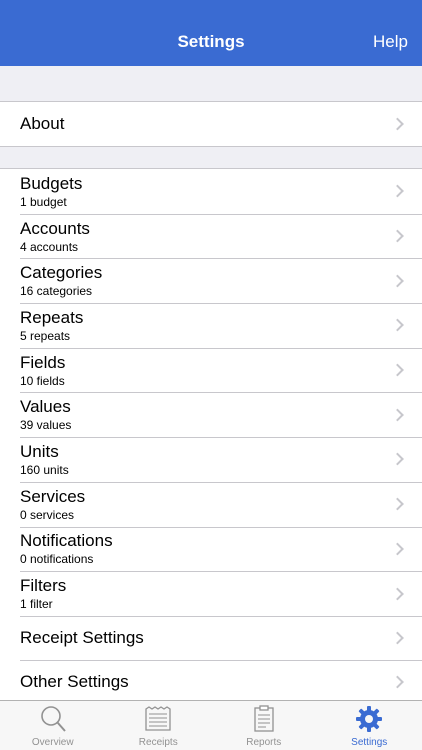  What do you see at coordinates (211, 41) in the screenshot?
I see `page-title: Settings` at bounding box center [211, 41].